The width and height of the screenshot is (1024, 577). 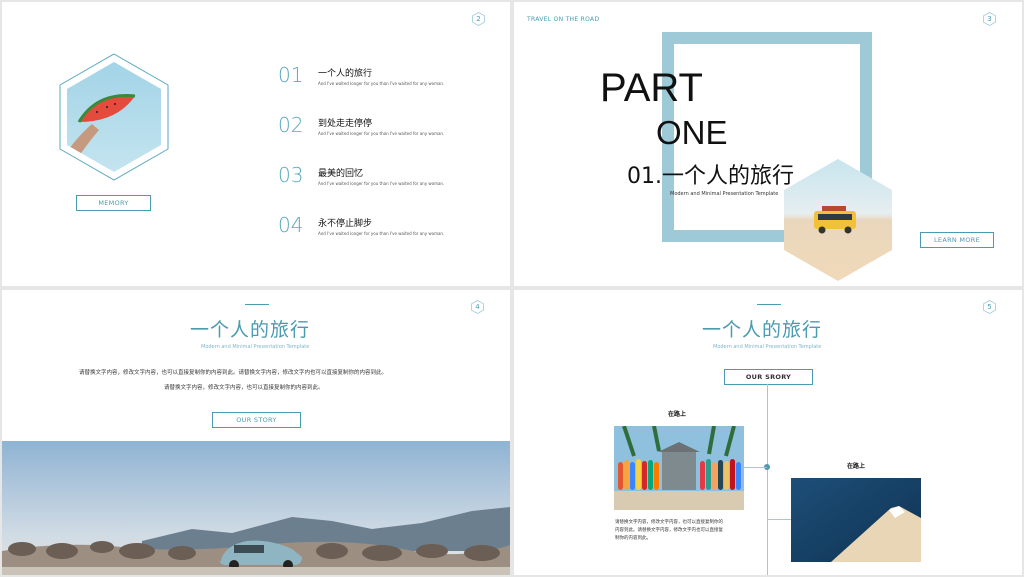 What do you see at coordinates (114, 117) in the screenshot?
I see `watermelon-photo-hexagon` at bounding box center [114, 117].